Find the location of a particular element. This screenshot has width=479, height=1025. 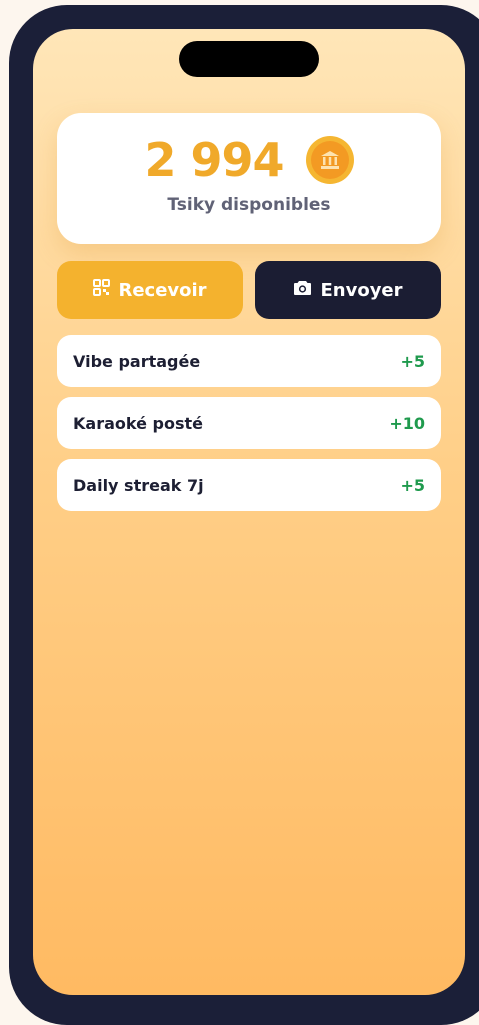

transaction-item: Vibe partagée +5 is located at coordinates (249, 361).